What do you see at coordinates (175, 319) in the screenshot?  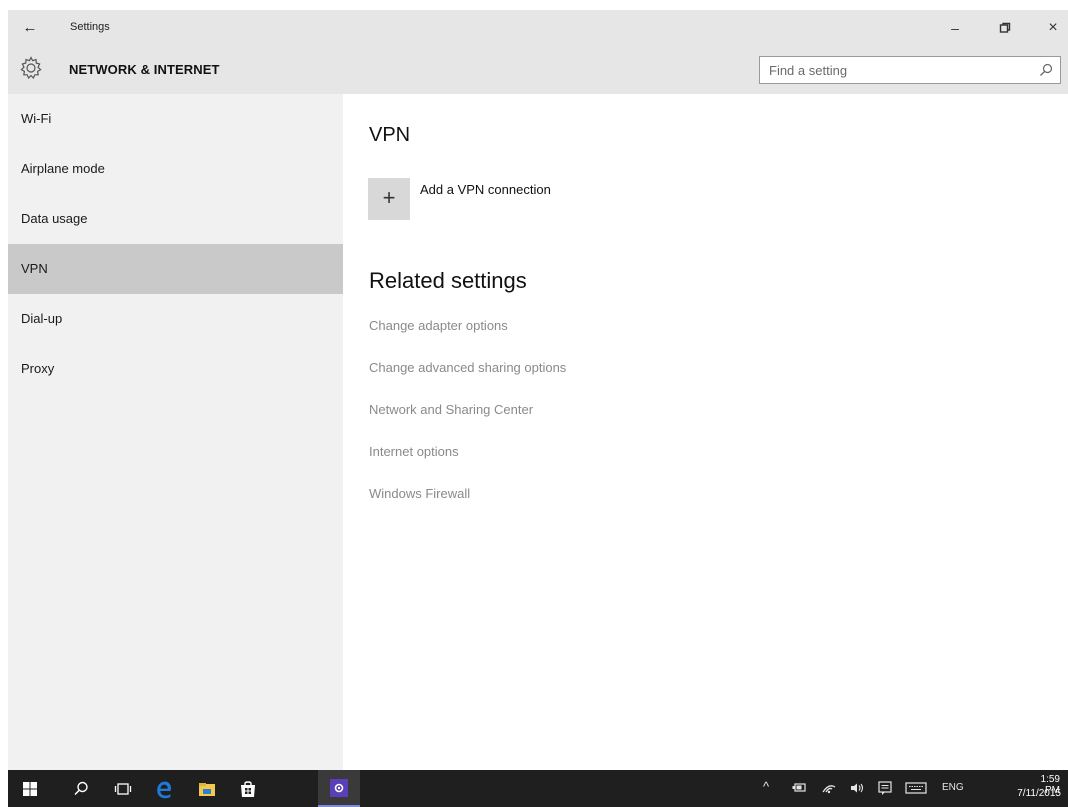 I see `sidebar-item-dial-up: Dial-up` at bounding box center [175, 319].